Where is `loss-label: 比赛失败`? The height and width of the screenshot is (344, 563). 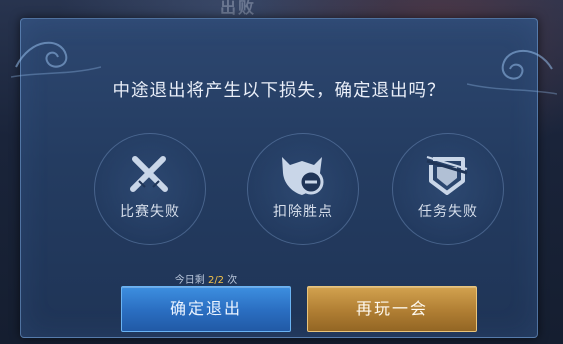
loss-label: 比赛失败 is located at coordinates (150, 212).